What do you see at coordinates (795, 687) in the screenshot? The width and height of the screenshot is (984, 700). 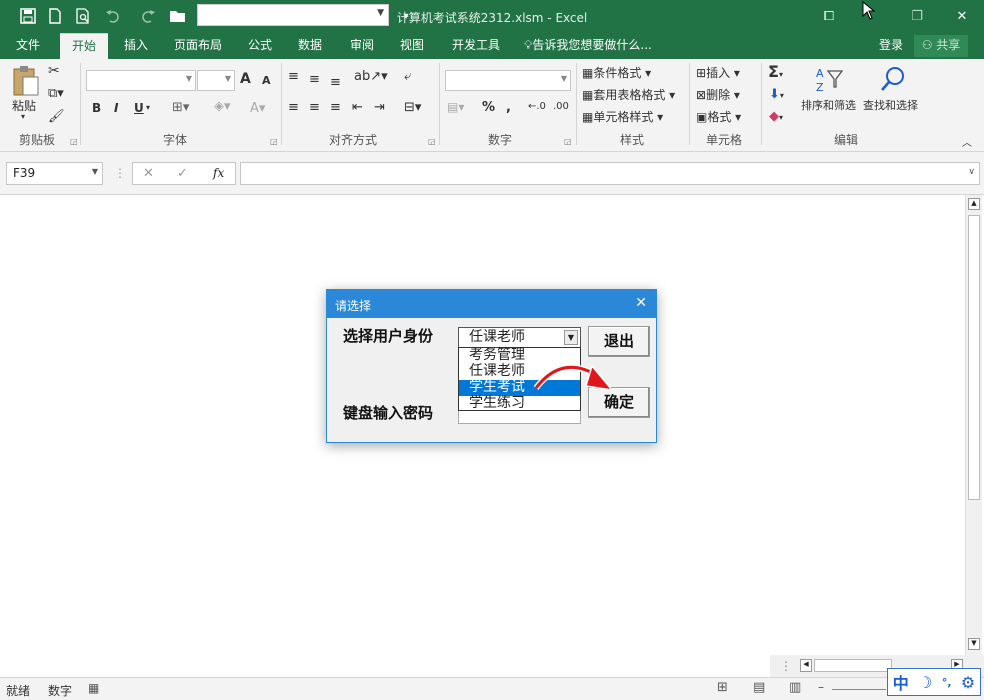 I see `page-break-view-icon: ▥` at bounding box center [795, 687].